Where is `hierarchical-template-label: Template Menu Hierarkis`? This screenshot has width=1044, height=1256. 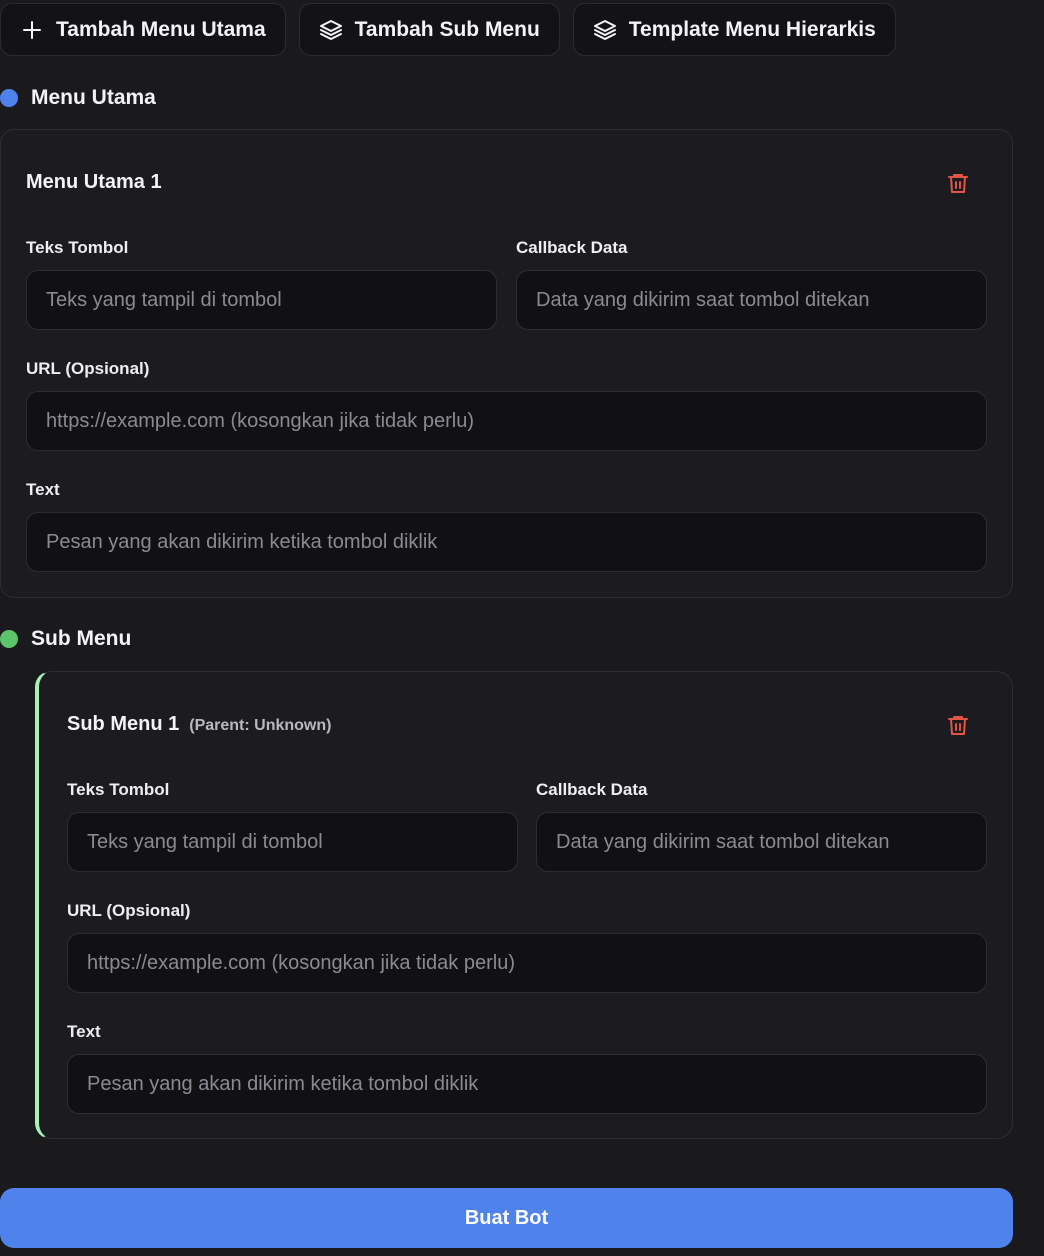
hierarchical-template-label: Template Menu Hierarkis is located at coordinates (752, 29).